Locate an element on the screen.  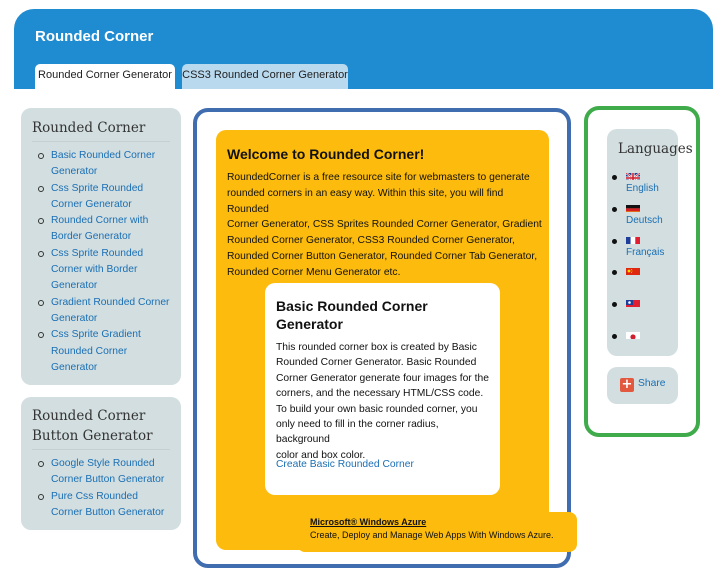
sidebar-item-css-sprite-rounded-corner-generator: Css Sprite RoundedCorner Generator is located at coordinates (101, 197).